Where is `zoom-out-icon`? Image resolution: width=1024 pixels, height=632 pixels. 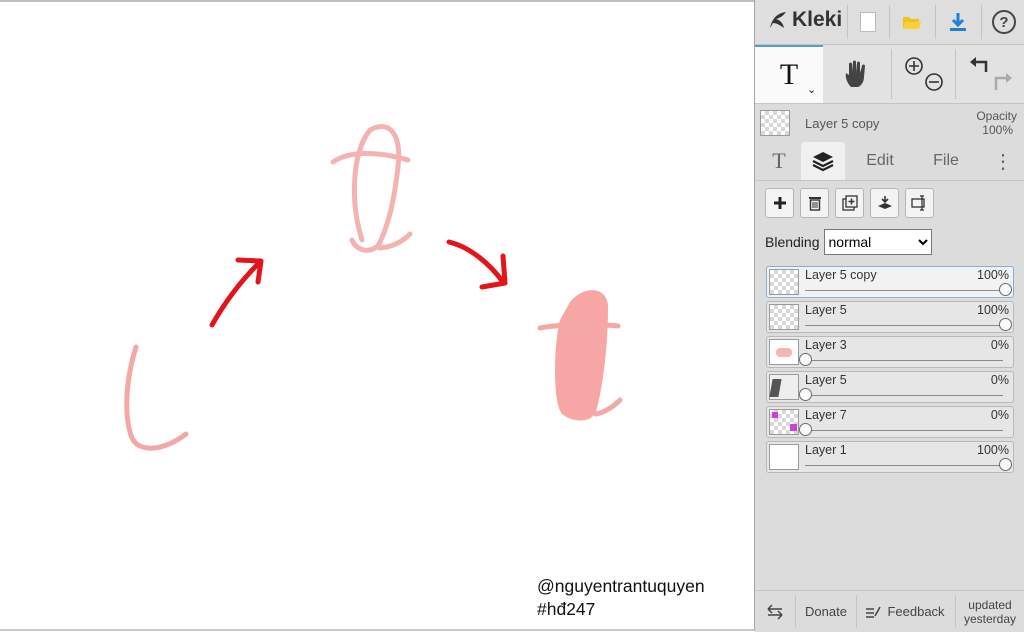
zoom-out-icon is located at coordinates (934, 82).